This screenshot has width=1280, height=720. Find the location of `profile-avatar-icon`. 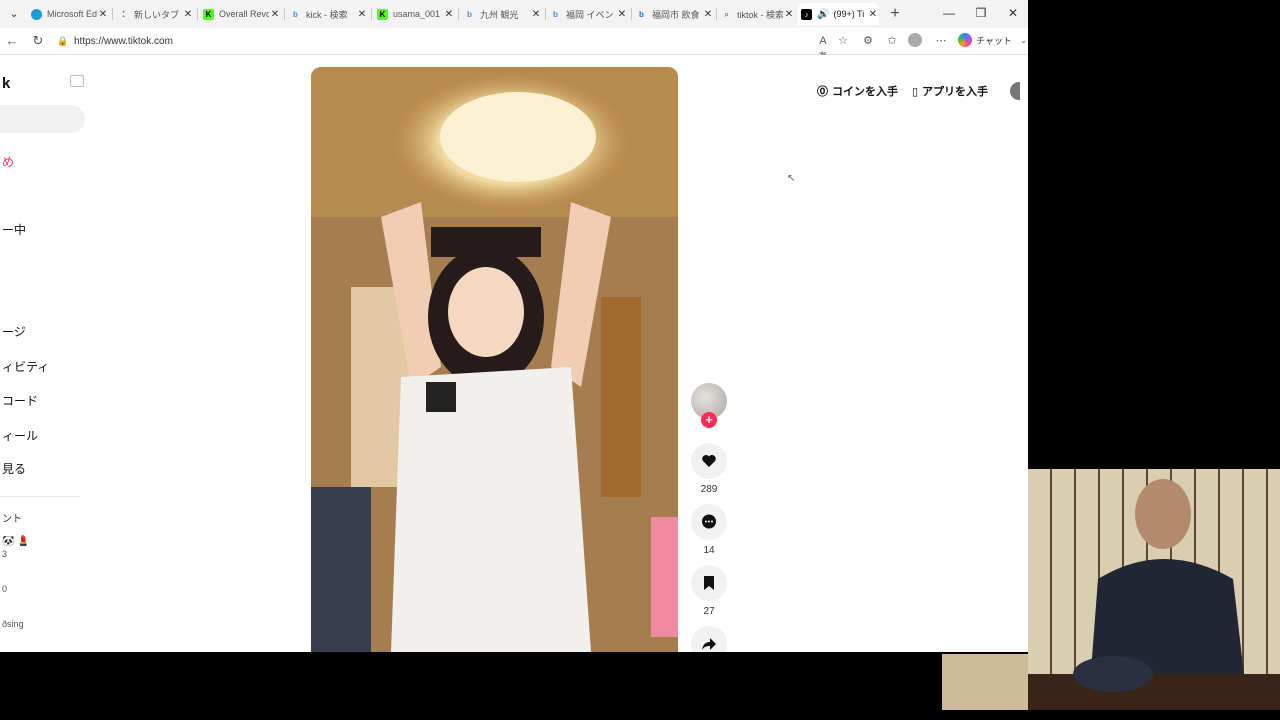

profile-avatar-icon is located at coordinates (915, 41).